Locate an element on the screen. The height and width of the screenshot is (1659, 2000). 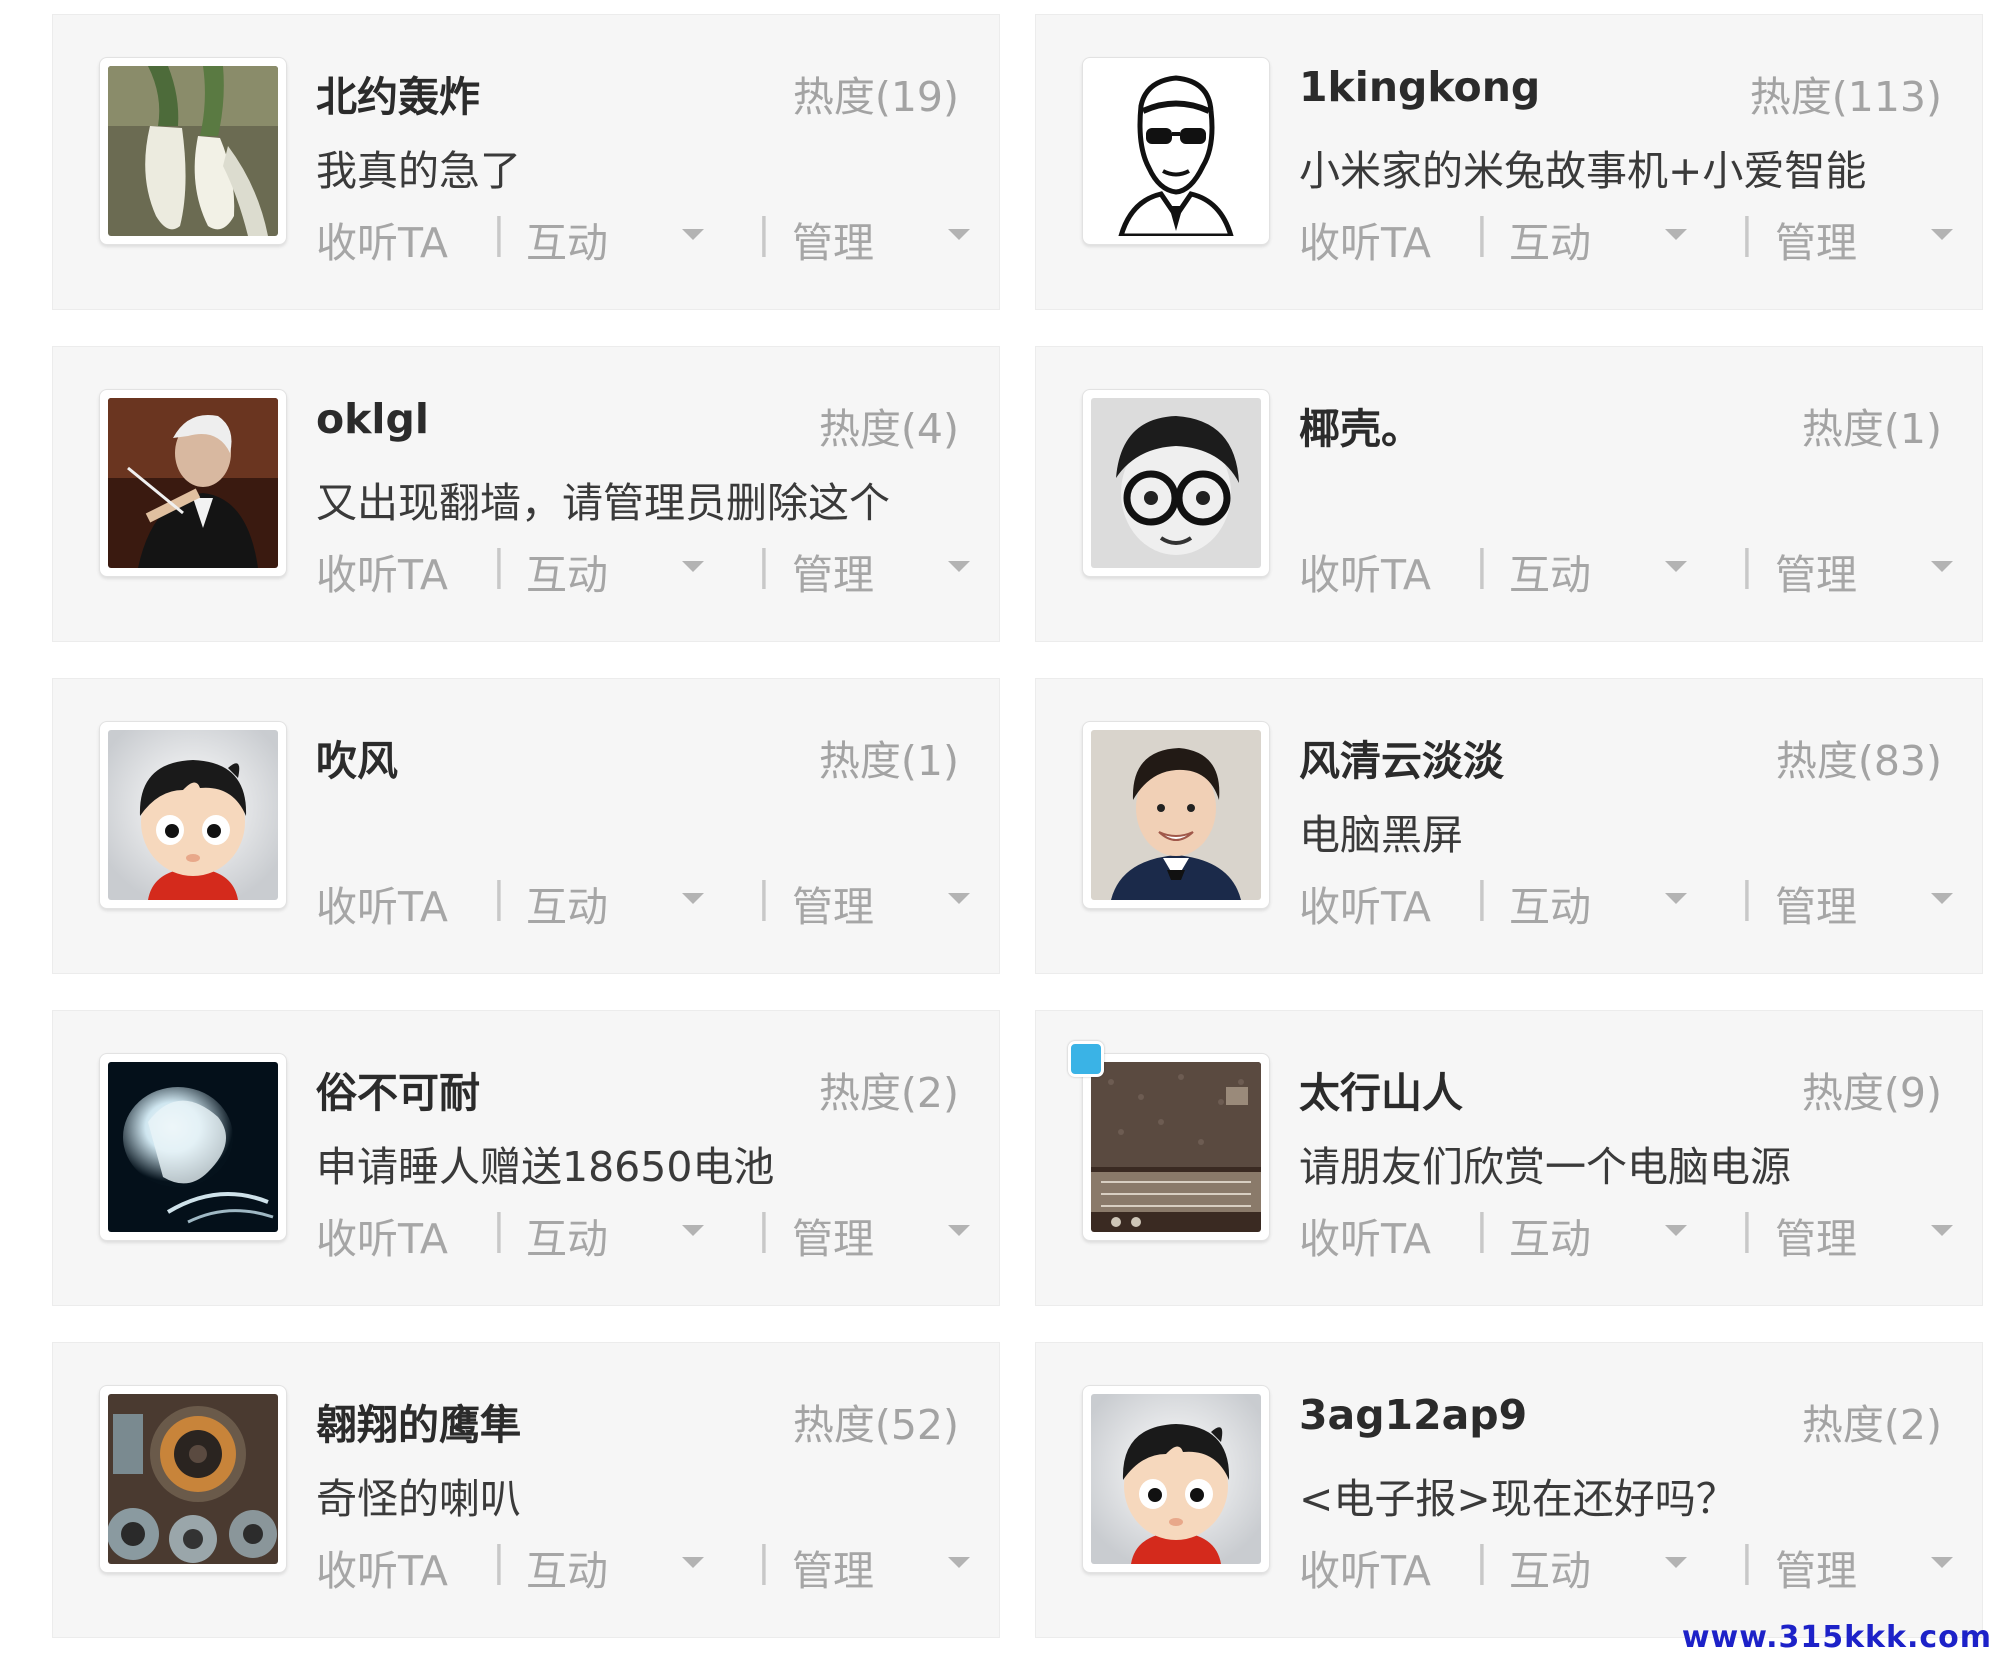
user-name: 吹风 is located at coordinates (357, 757).